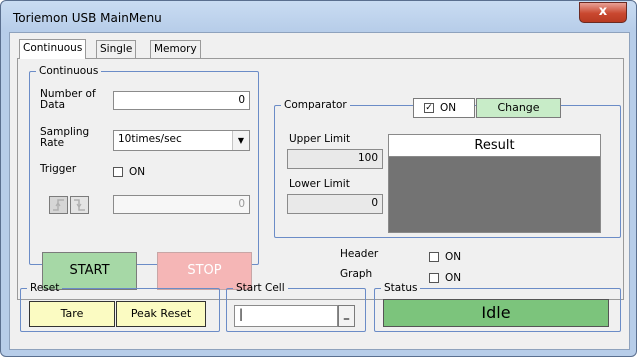 The image size is (637, 357). What do you see at coordinates (315, 105) in the screenshot?
I see `comparator-group-label: Comparator` at bounding box center [315, 105].